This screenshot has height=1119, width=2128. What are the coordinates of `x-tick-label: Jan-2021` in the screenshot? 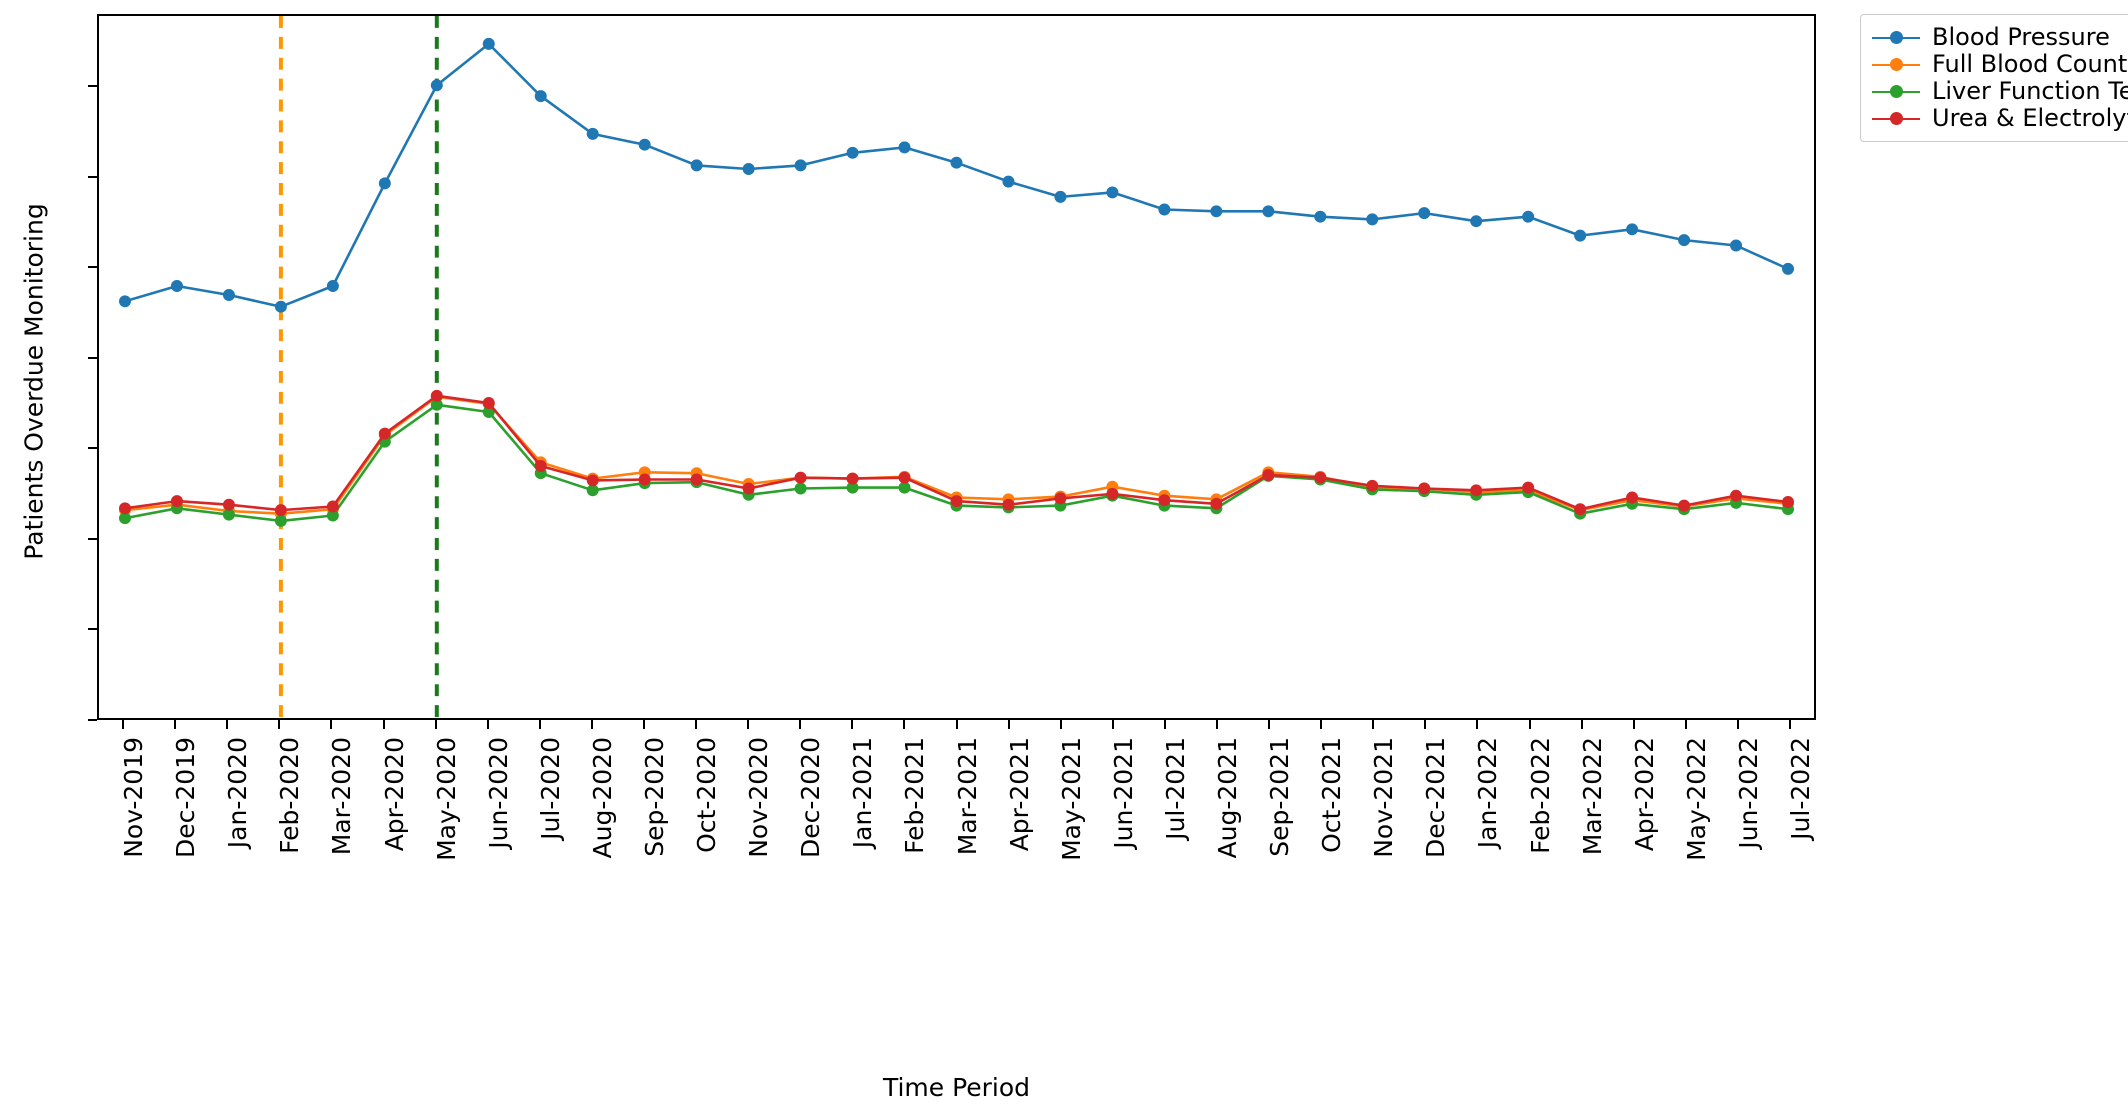 It's located at (863, 793).